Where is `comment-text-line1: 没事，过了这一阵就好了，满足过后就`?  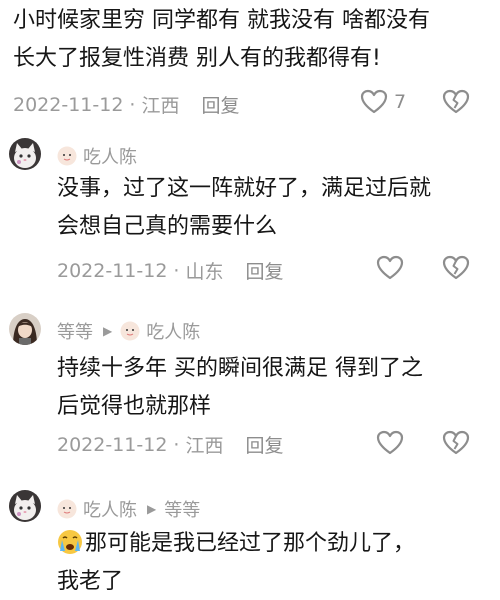
comment-text-line1: 没事，过了这一阵就好了，满足过后就 is located at coordinates (244, 188).